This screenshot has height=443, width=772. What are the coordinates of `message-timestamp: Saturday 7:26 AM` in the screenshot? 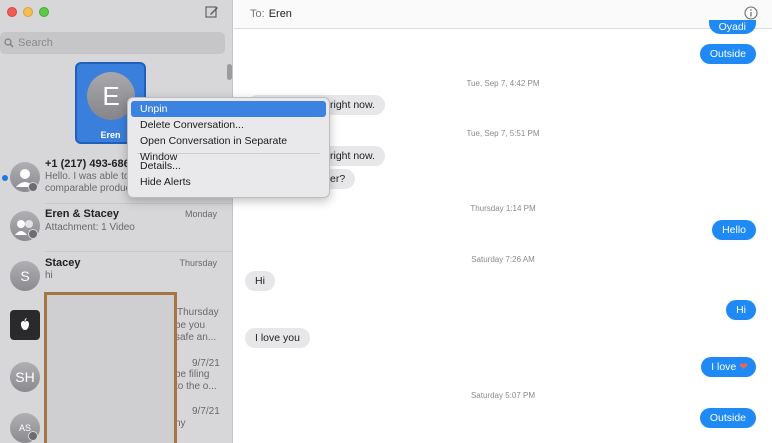 It's located at (503, 259).